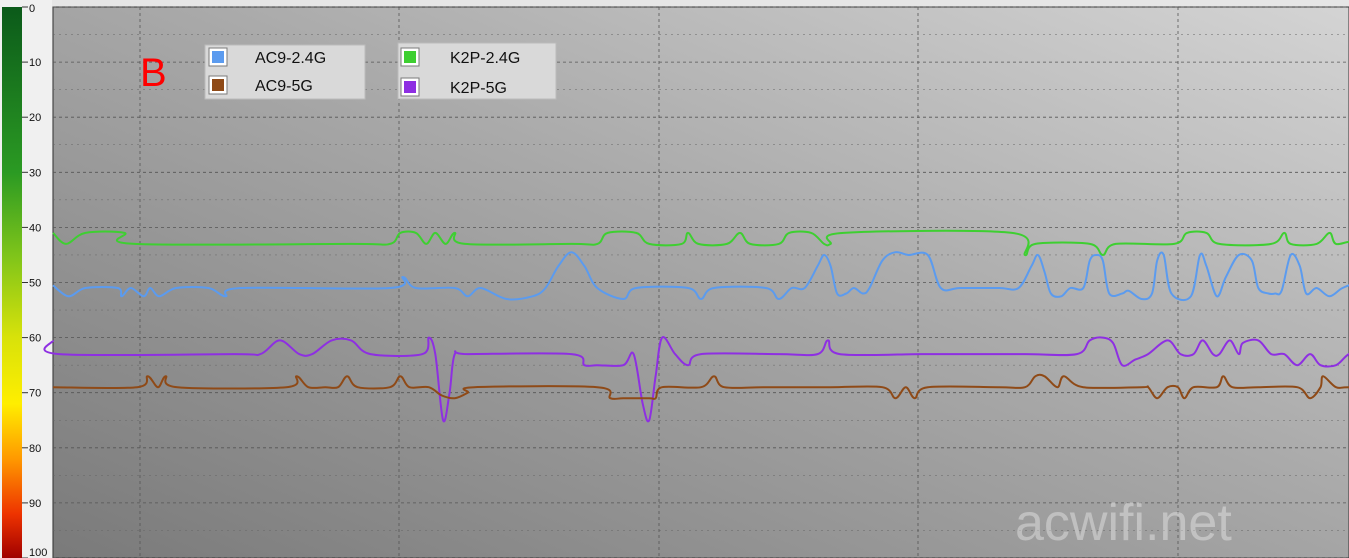 This screenshot has height=558, width=1349. What do you see at coordinates (35, 228) in the screenshot?
I see `y-tick-label: 40` at bounding box center [35, 228].